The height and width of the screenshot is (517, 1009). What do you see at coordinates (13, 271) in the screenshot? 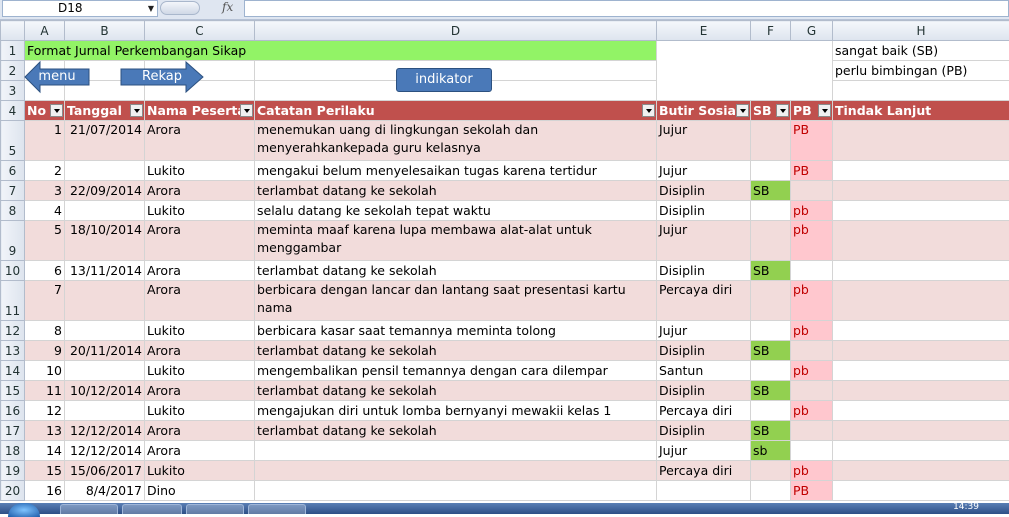
I see `row-header: 10` at bounding box center [13, 271].